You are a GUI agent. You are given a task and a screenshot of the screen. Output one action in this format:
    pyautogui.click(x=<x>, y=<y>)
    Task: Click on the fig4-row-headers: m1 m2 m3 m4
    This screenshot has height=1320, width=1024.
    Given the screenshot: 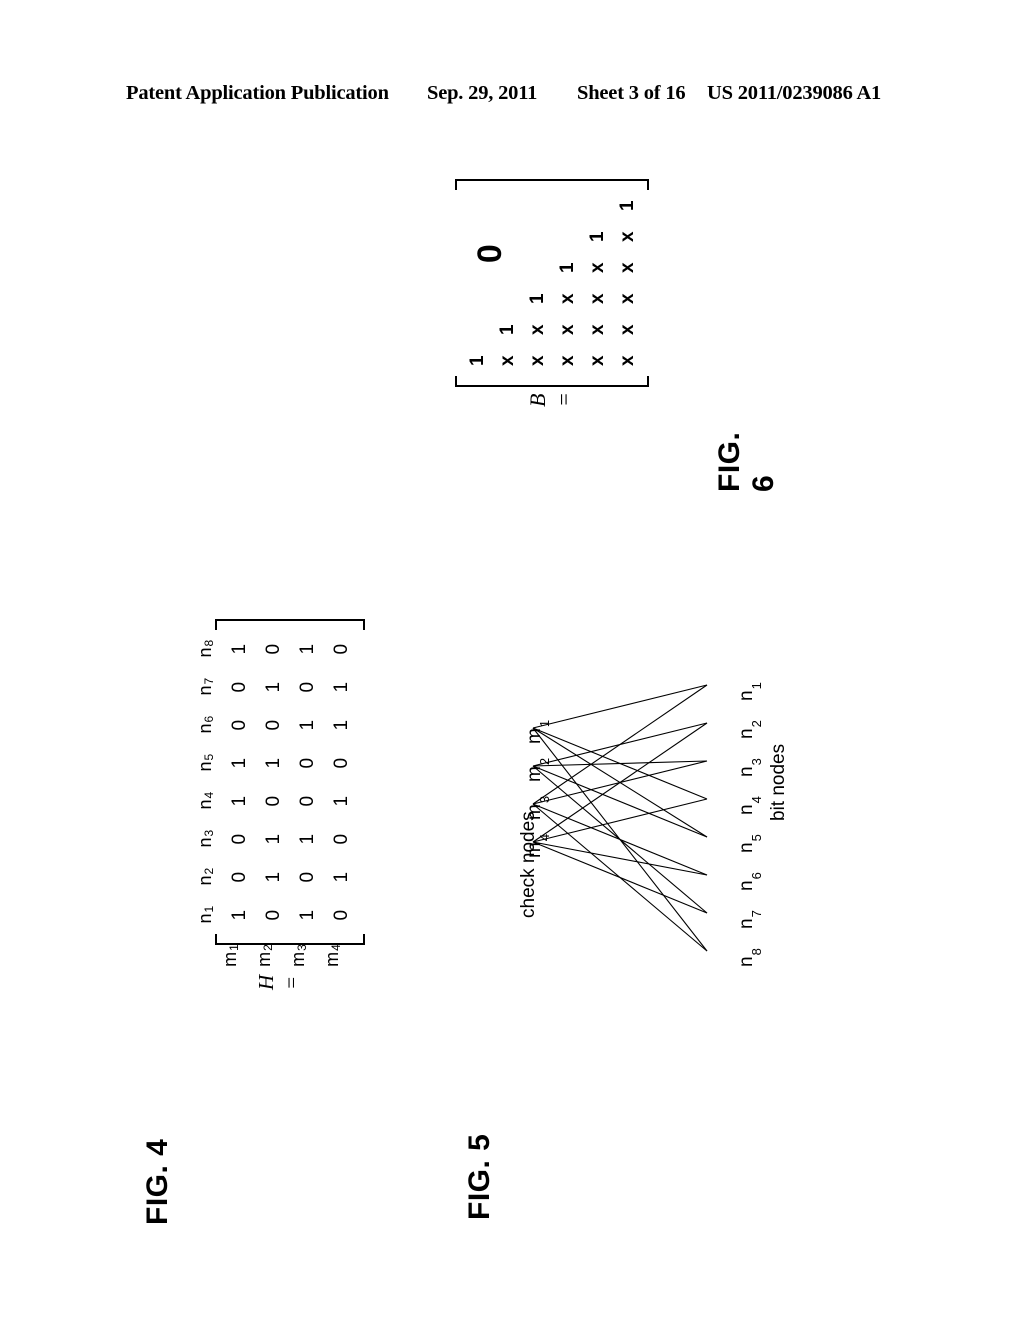 What is the action you would take?
    pyautogui.click(x=281, y=955)
    